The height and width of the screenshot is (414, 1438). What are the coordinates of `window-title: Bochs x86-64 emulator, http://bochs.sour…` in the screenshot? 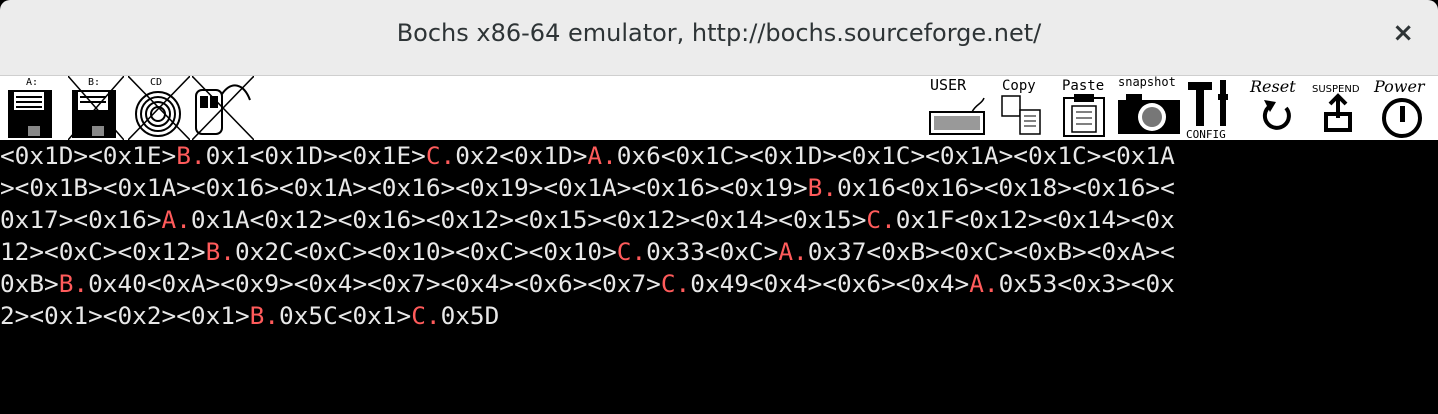 It's located at (719, 33).